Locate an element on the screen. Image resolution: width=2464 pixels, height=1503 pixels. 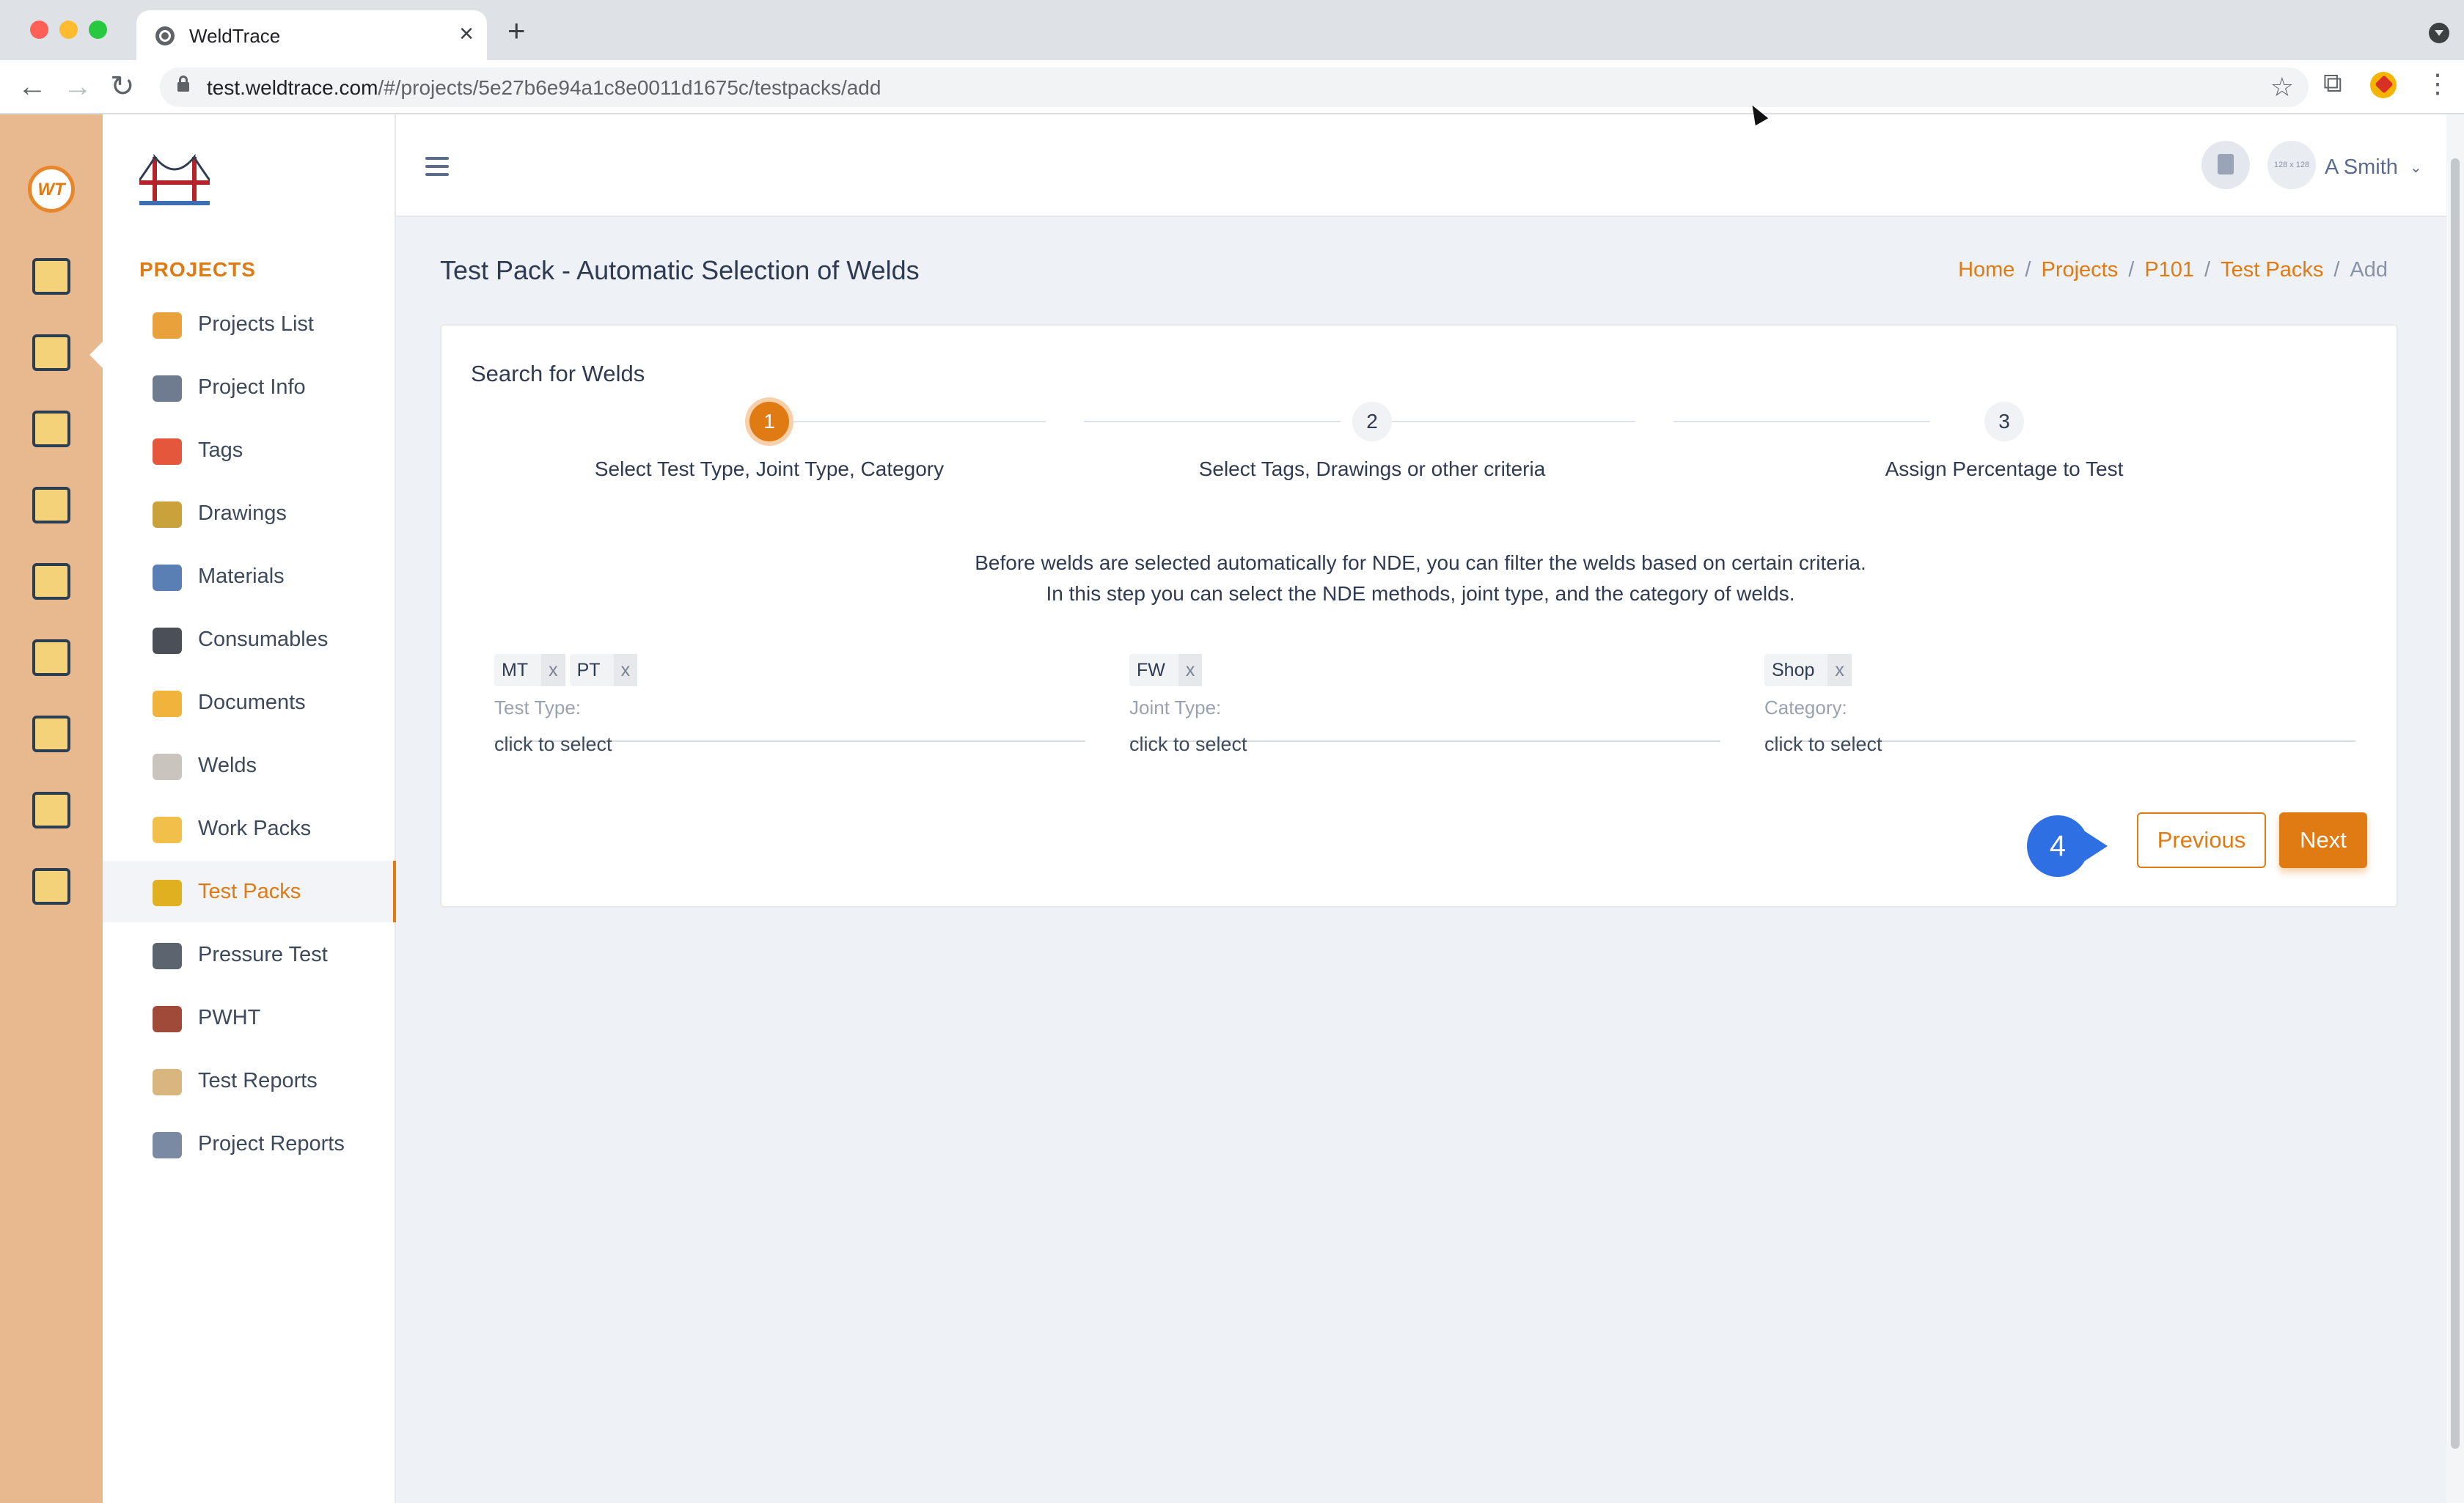
browser-tab: WeldTrace × is located at coordinates (311, 35).